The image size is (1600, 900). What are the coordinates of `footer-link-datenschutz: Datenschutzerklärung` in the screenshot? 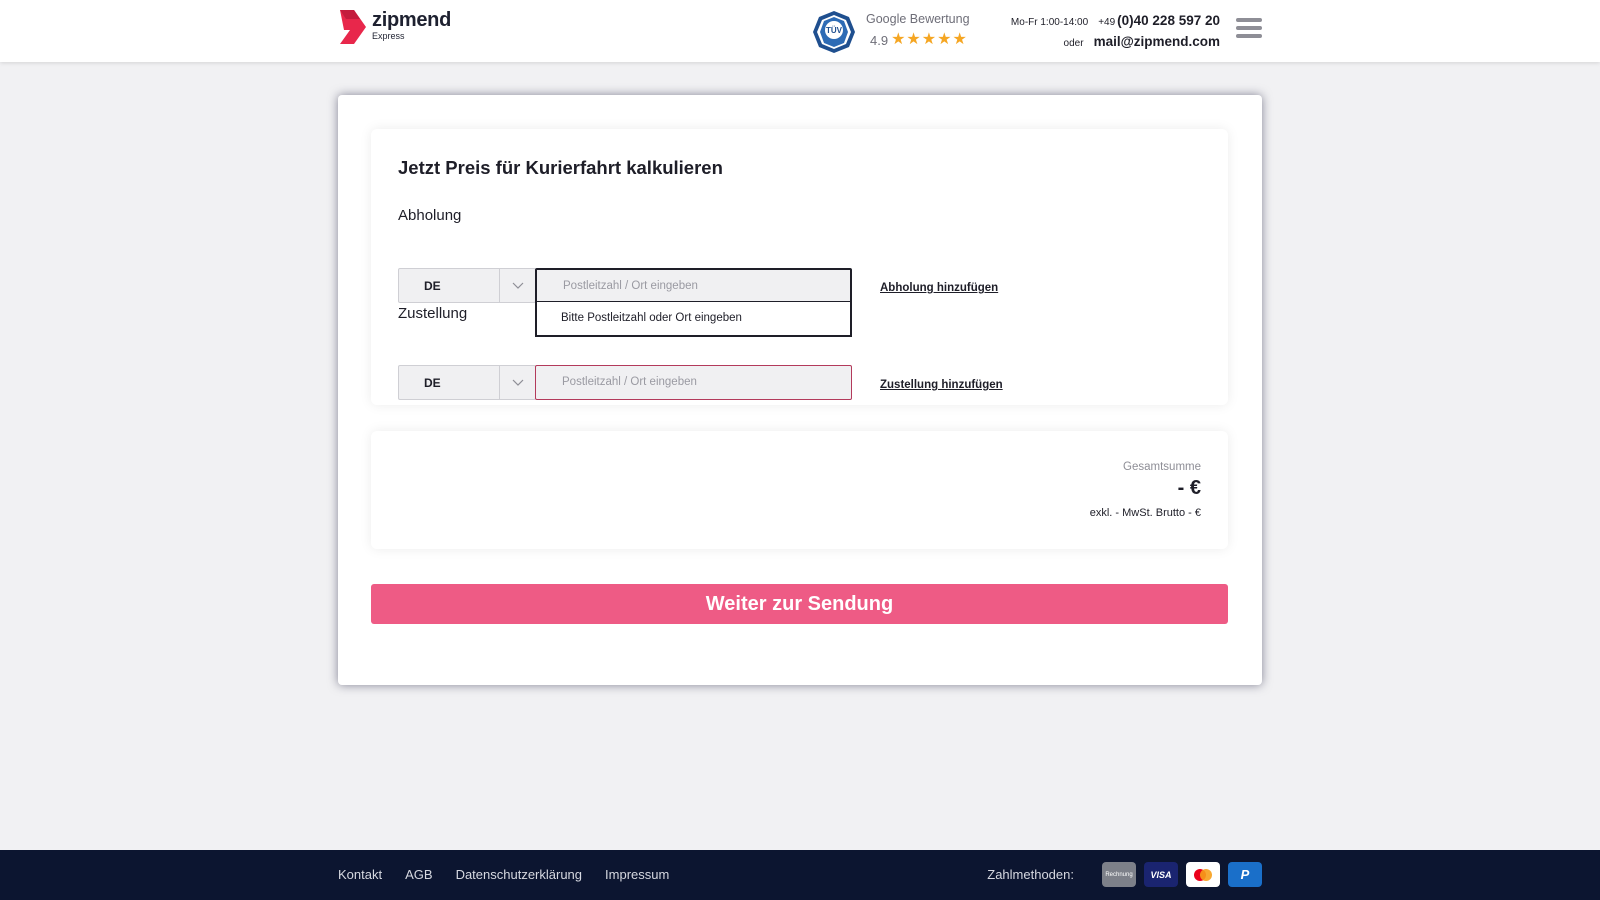 It's located at (519, 874).